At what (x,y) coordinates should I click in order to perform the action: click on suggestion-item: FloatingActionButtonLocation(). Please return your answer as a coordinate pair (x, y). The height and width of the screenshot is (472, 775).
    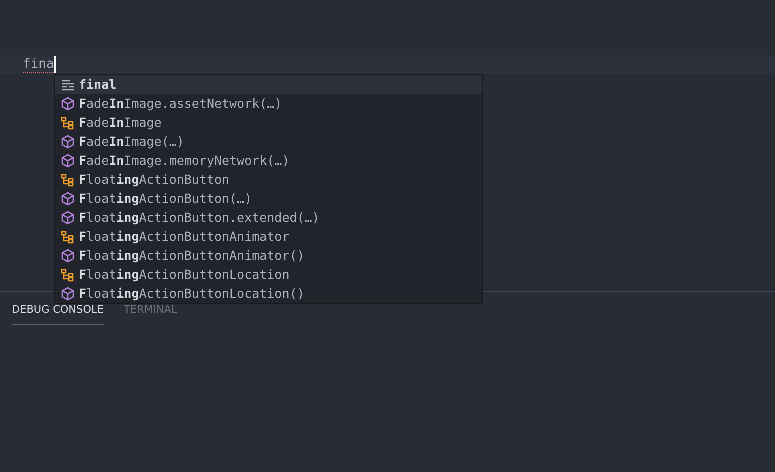
    Looking at the image, I should click on (268, 293).